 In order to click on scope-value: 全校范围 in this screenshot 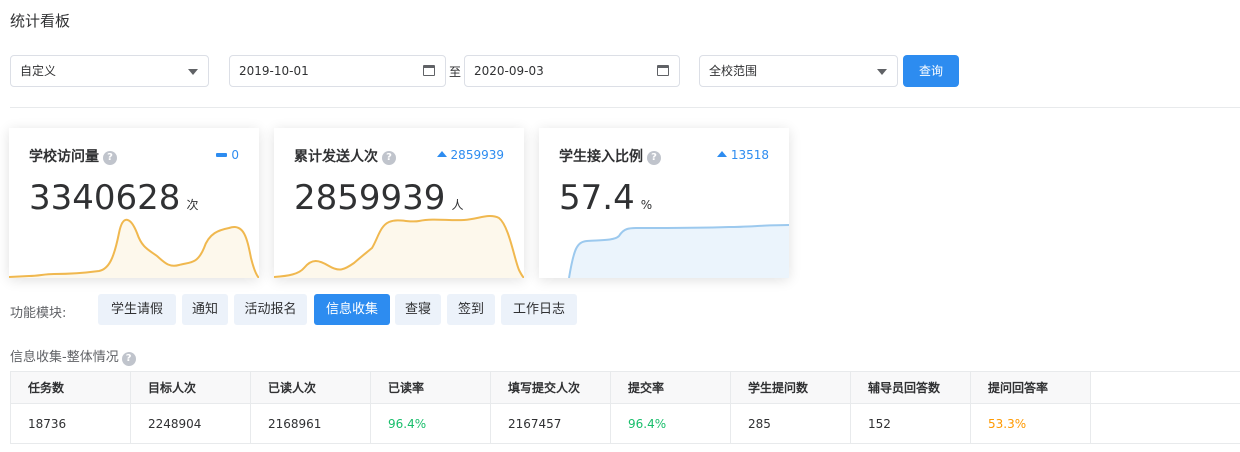, I will do `click(733, 71)`.